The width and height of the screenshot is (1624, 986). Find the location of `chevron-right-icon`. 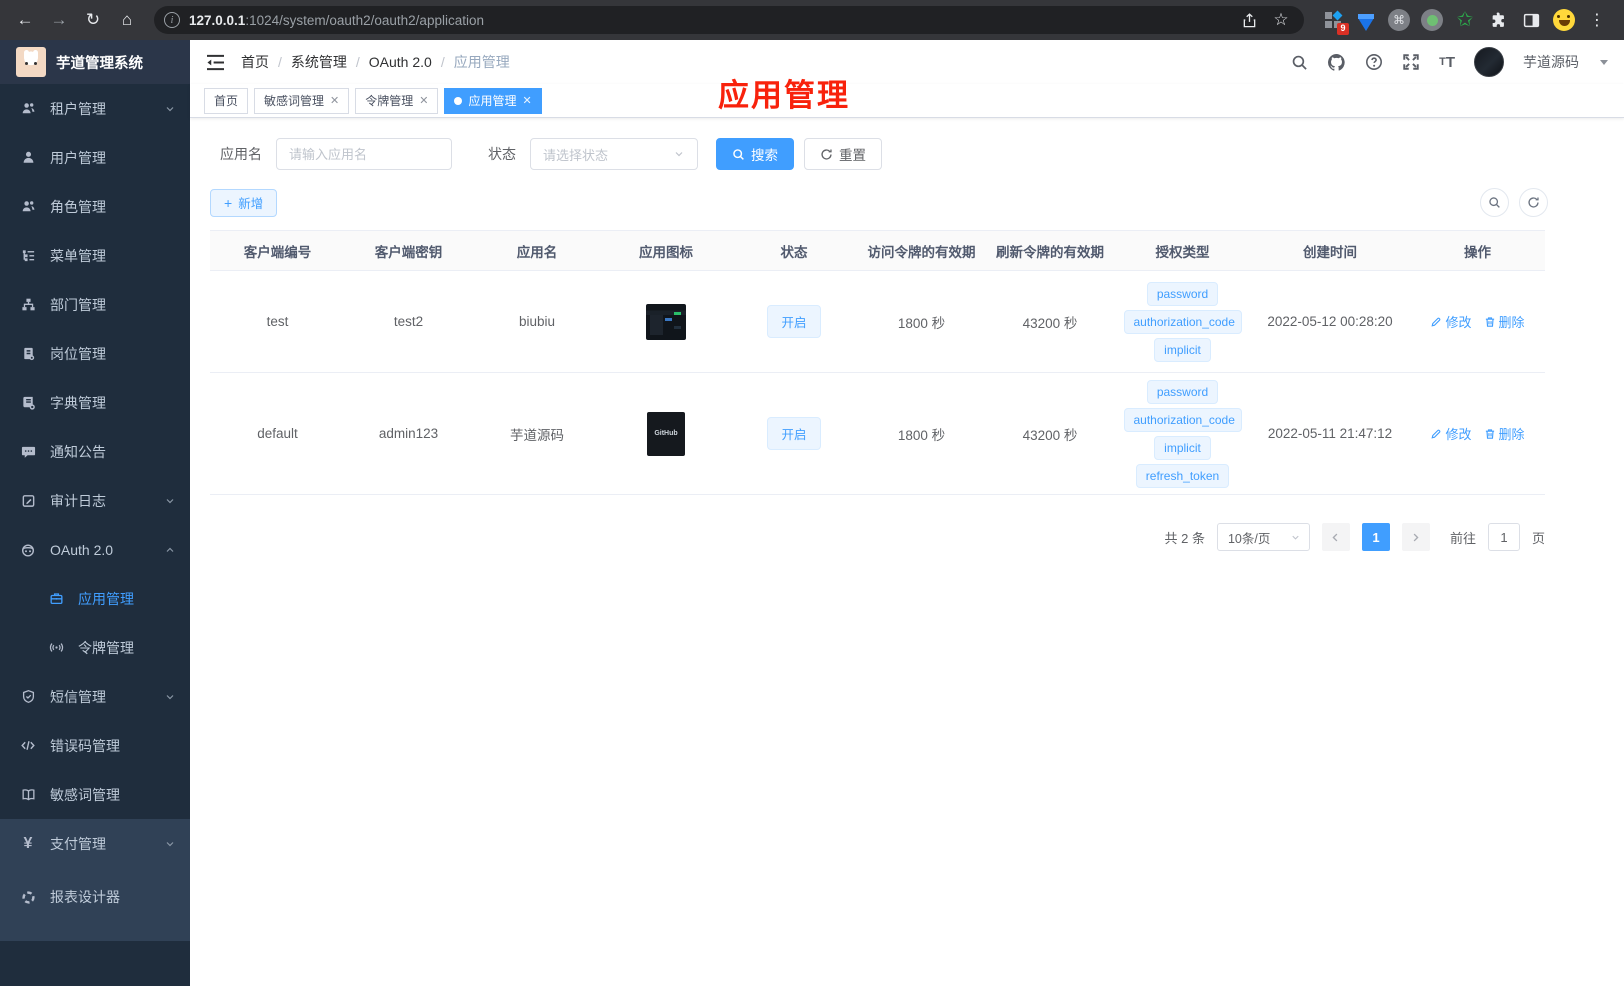

chevron-right-icon is located at coordinates (1417, 537).